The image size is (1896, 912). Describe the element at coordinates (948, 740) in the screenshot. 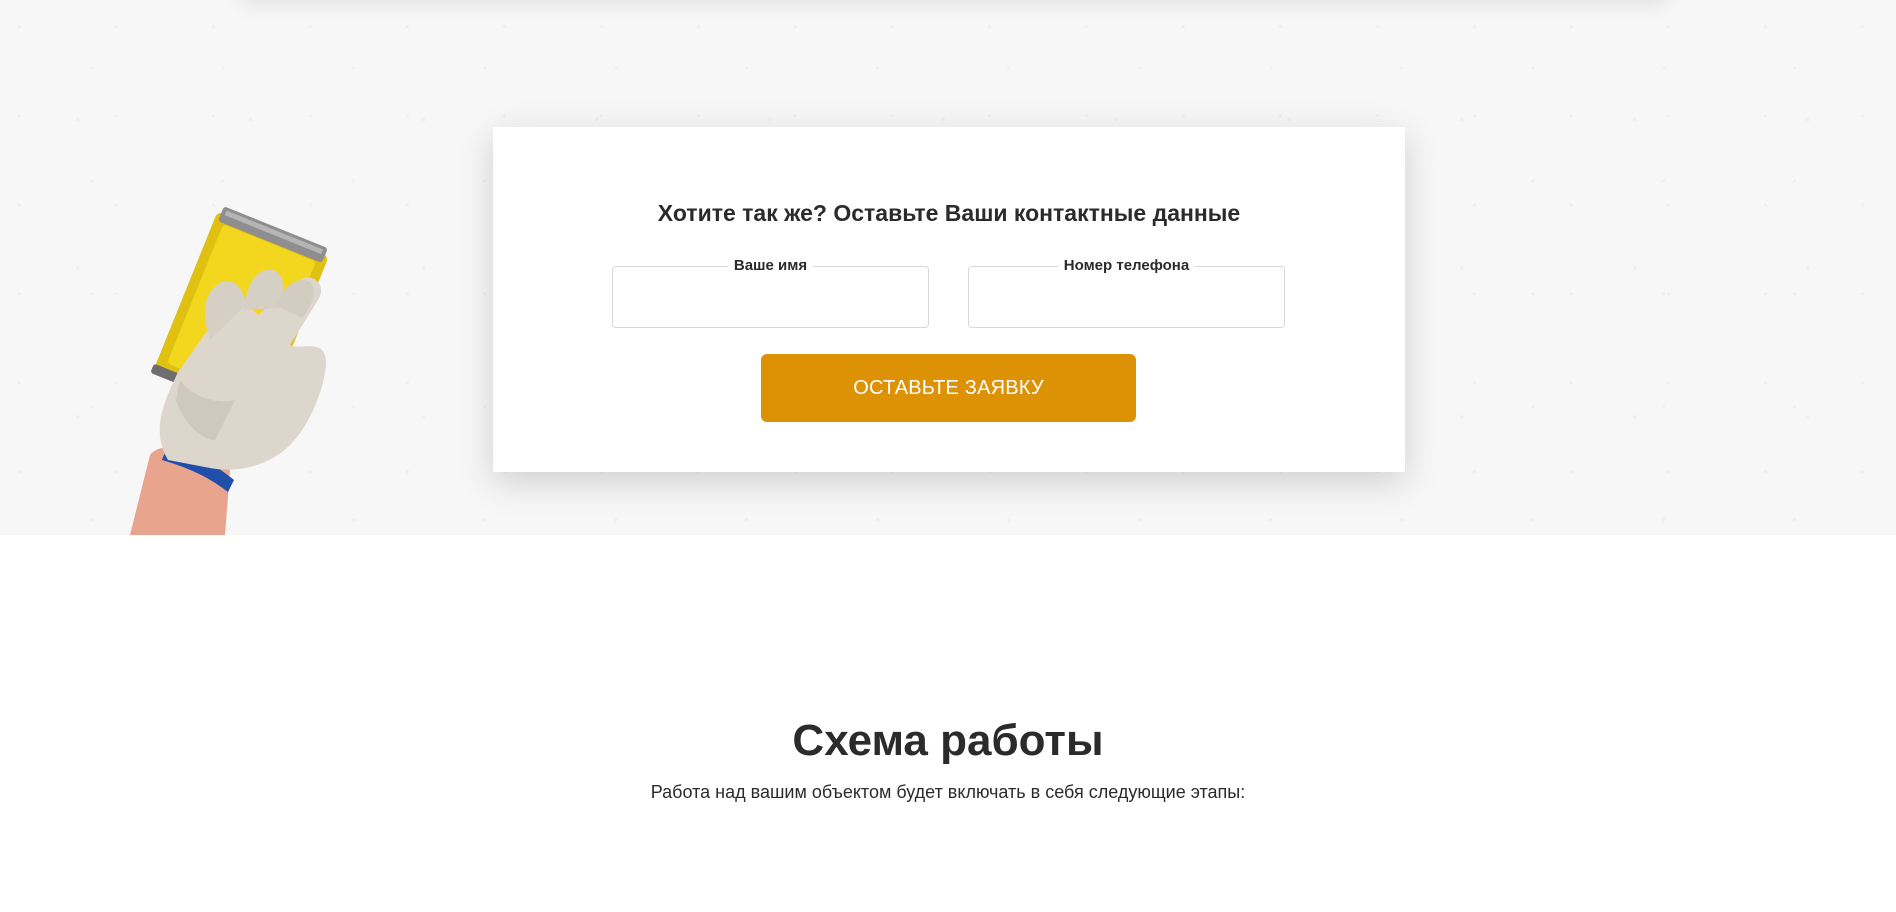

I see `work-scheme-title: Схема работы` at that location.